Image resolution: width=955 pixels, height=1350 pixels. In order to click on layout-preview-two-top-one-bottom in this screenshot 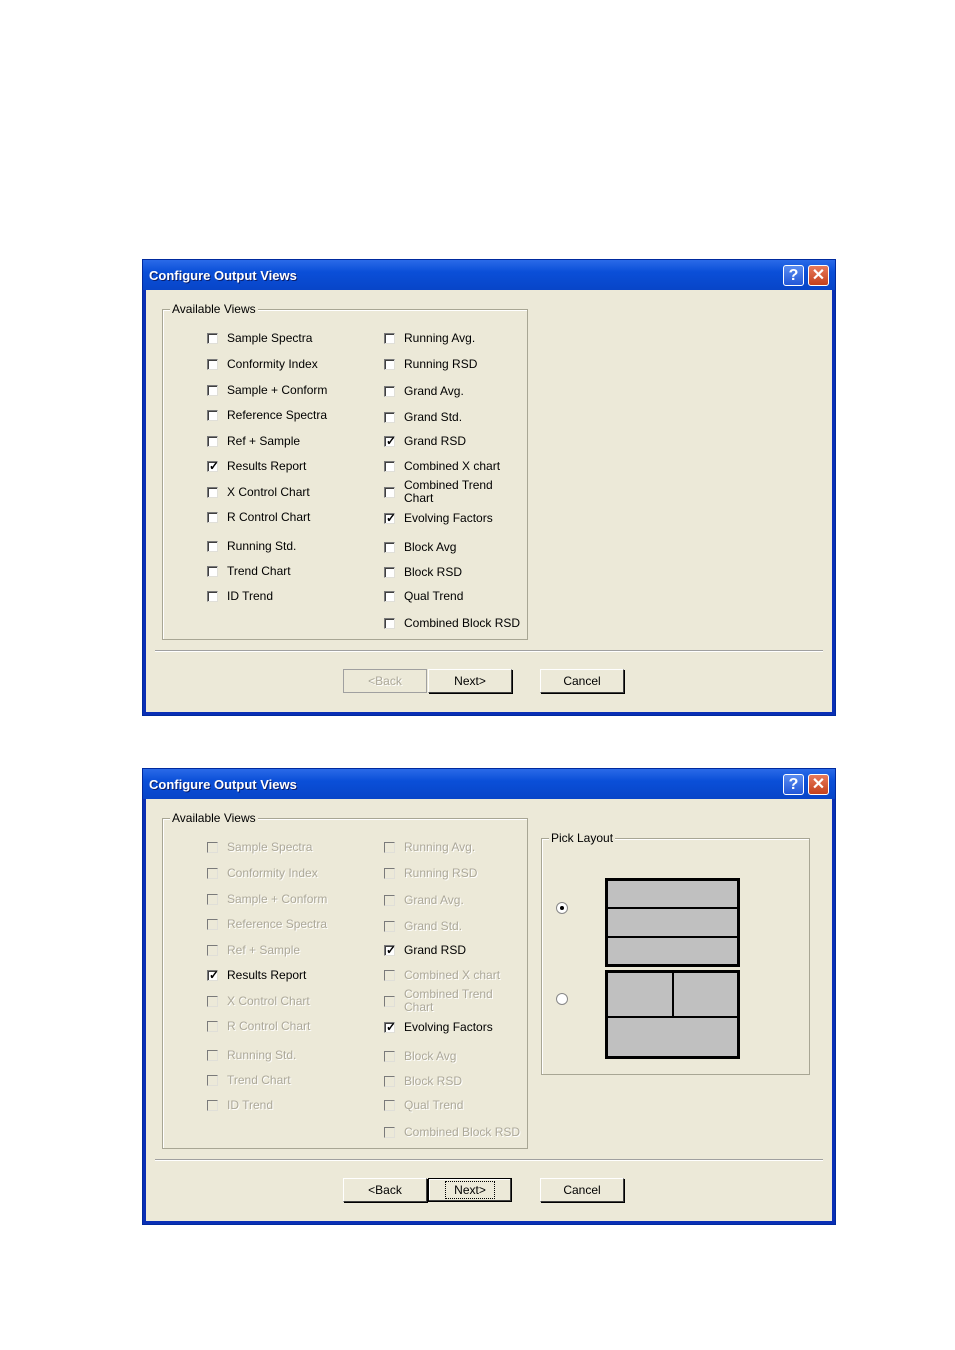, I will do `click(672, 1014)`.